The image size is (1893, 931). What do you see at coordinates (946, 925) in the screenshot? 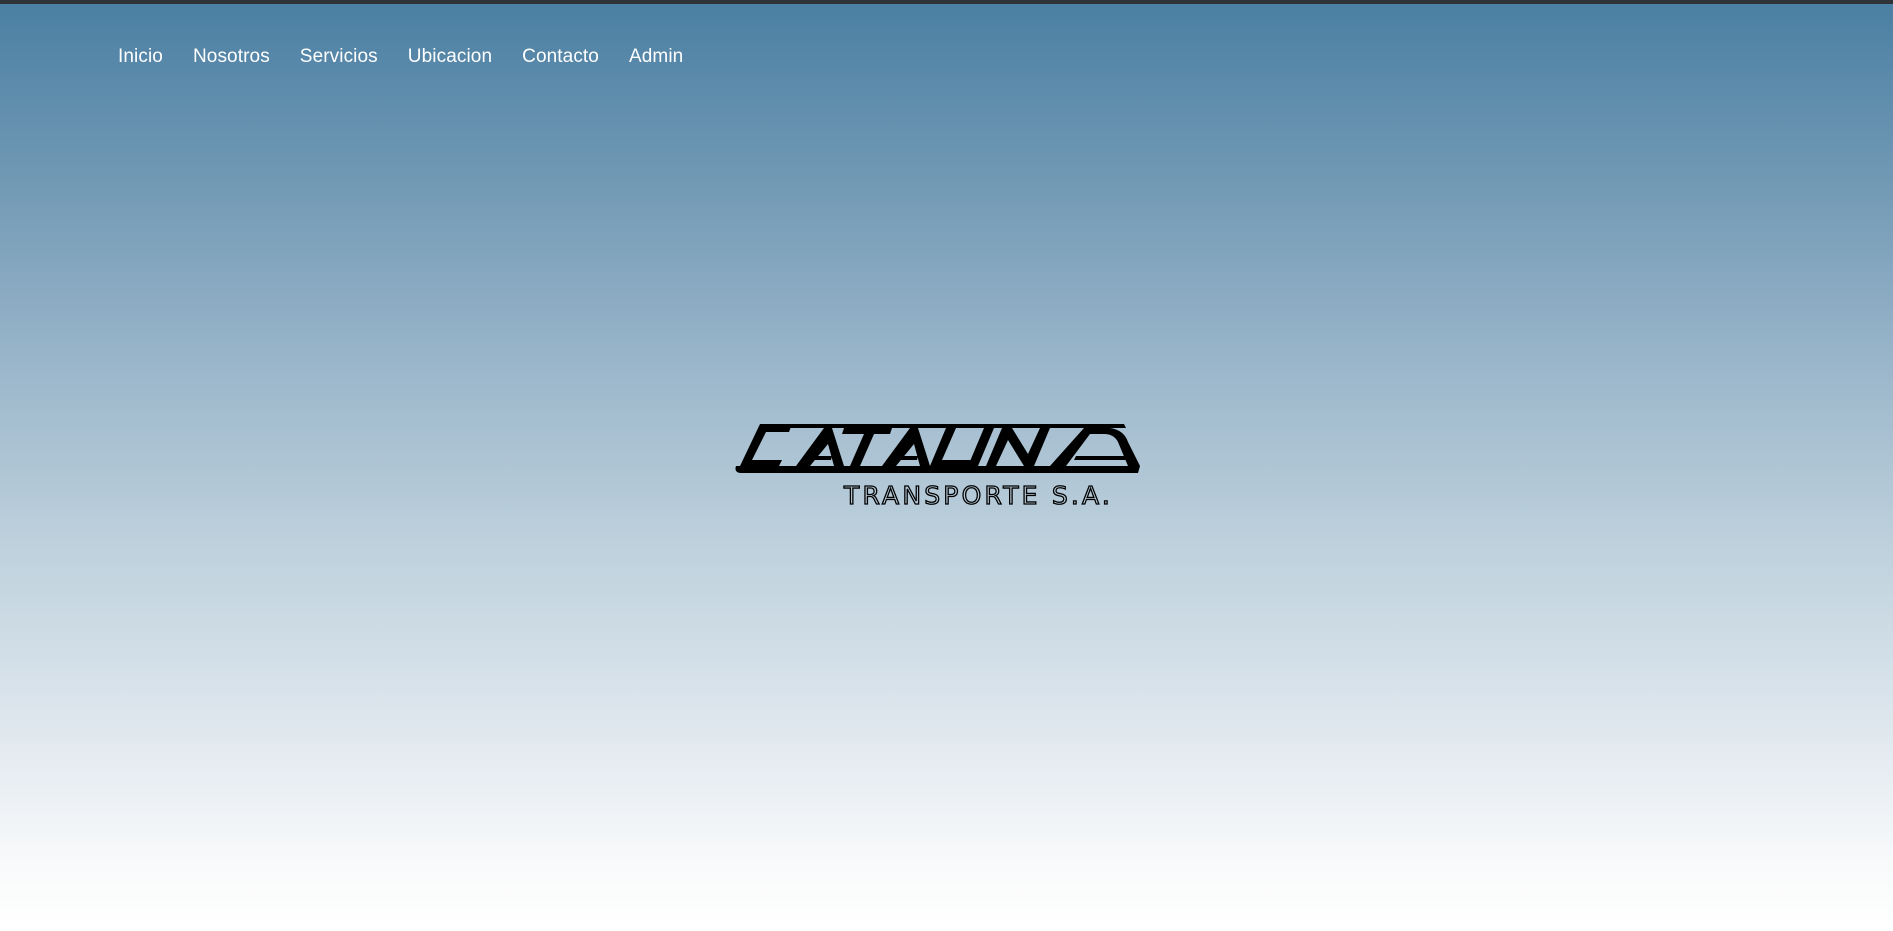
I see `page-bottom` at bounding box center [946, 925].